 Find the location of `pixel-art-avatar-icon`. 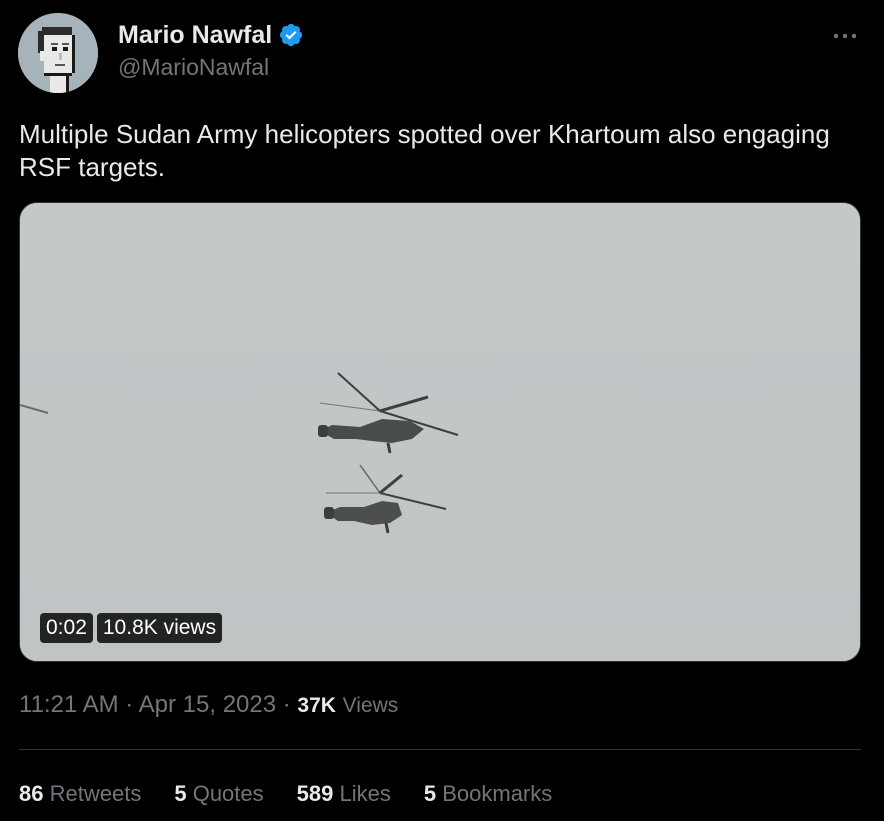

pixel-art-avatar-icon is located at coordinates (58, 53).